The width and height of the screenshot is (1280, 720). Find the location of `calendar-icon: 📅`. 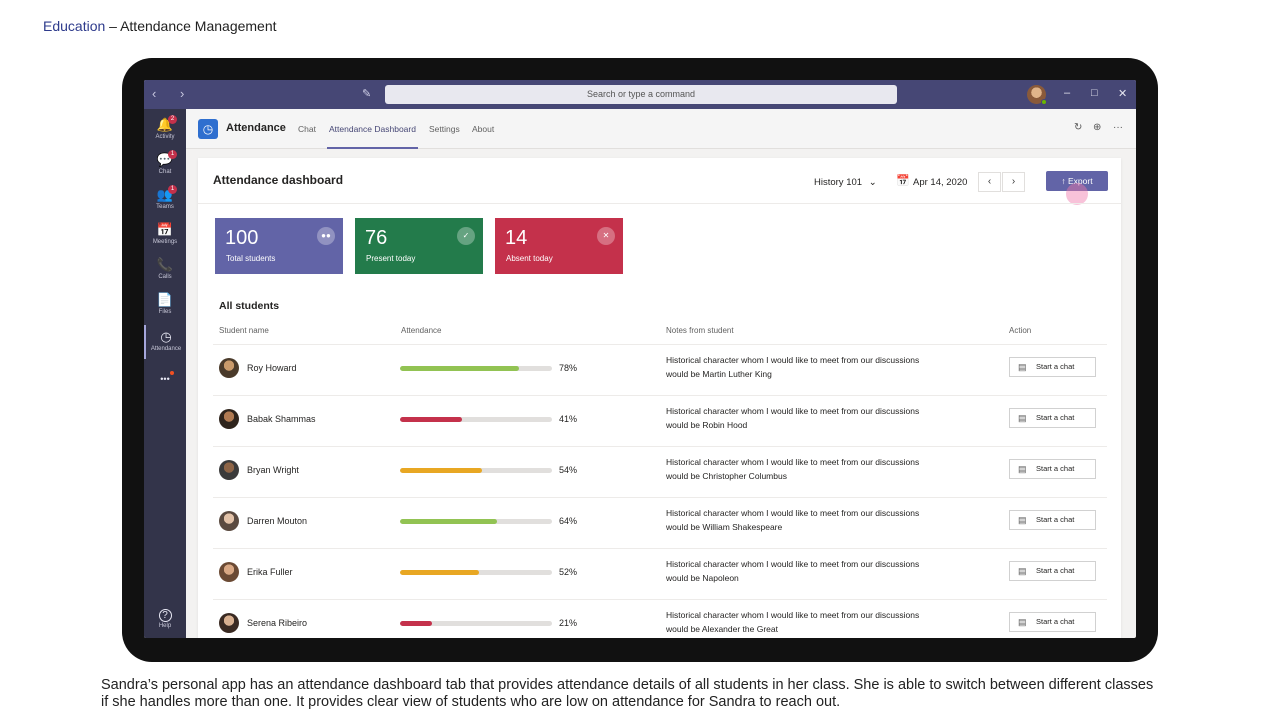

calendar-icon: 📅 is located at coordinates (903, 180).